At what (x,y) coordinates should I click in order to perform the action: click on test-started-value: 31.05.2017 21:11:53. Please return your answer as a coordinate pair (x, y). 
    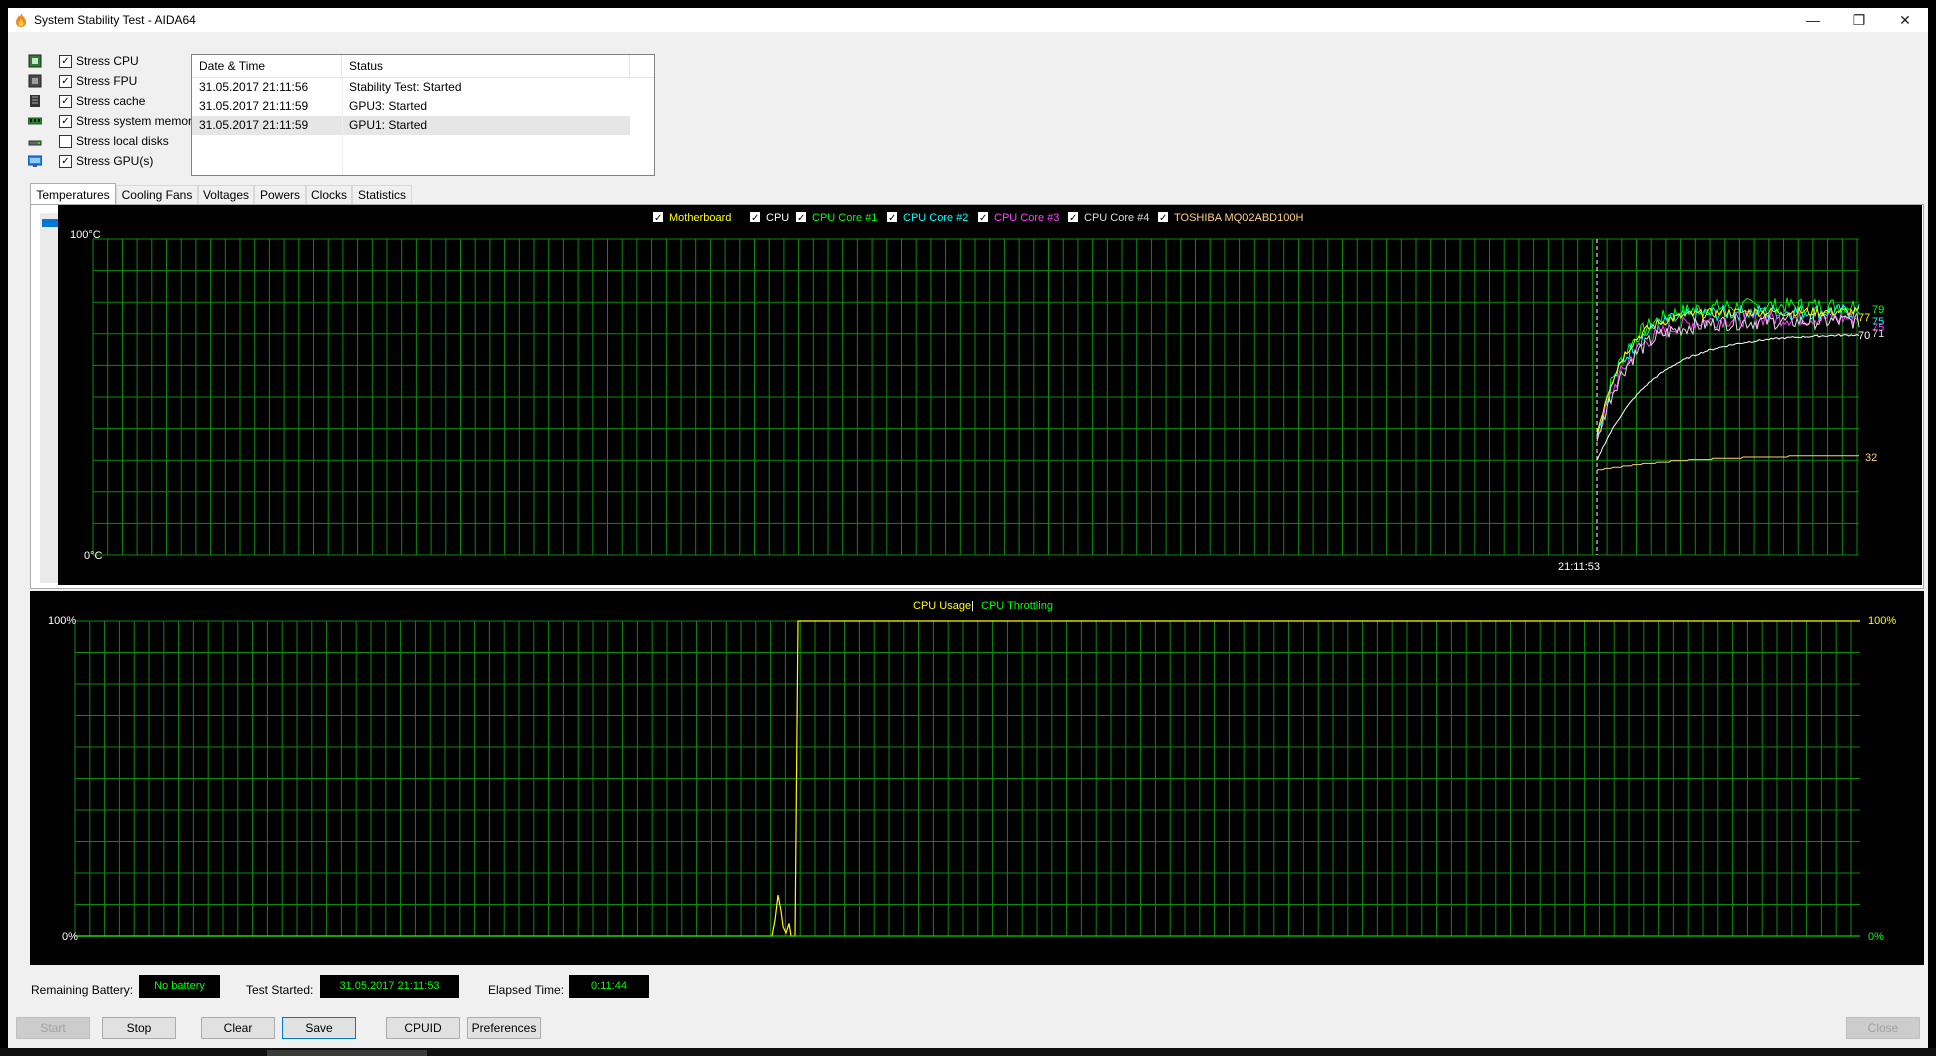
    Looking at the image, I should click on (389, 986).